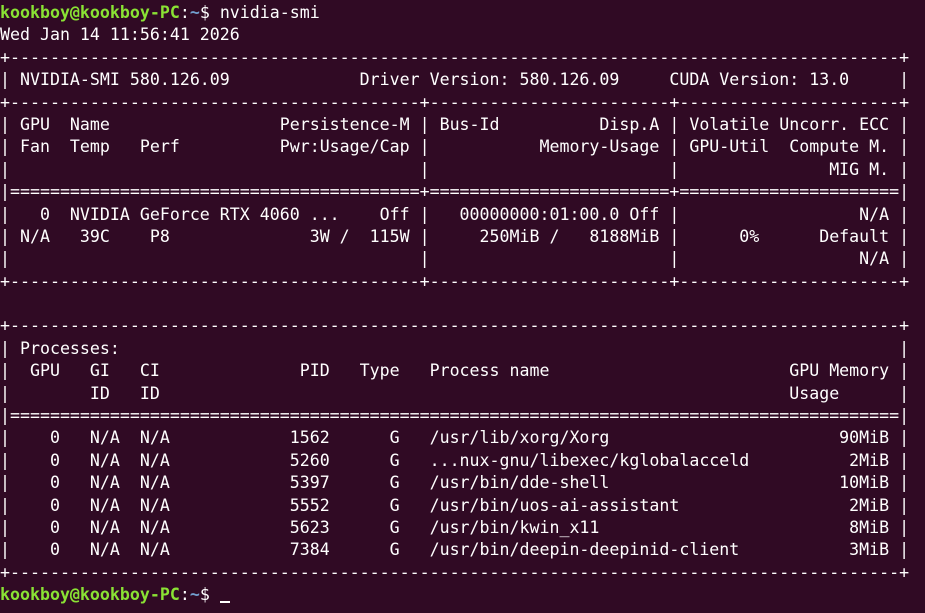 This screenshot has height=613, width=925. Describe the element at coordinates (455, 259) in the screenshot. I see `gpu-row: | | | N/A |` at that location.